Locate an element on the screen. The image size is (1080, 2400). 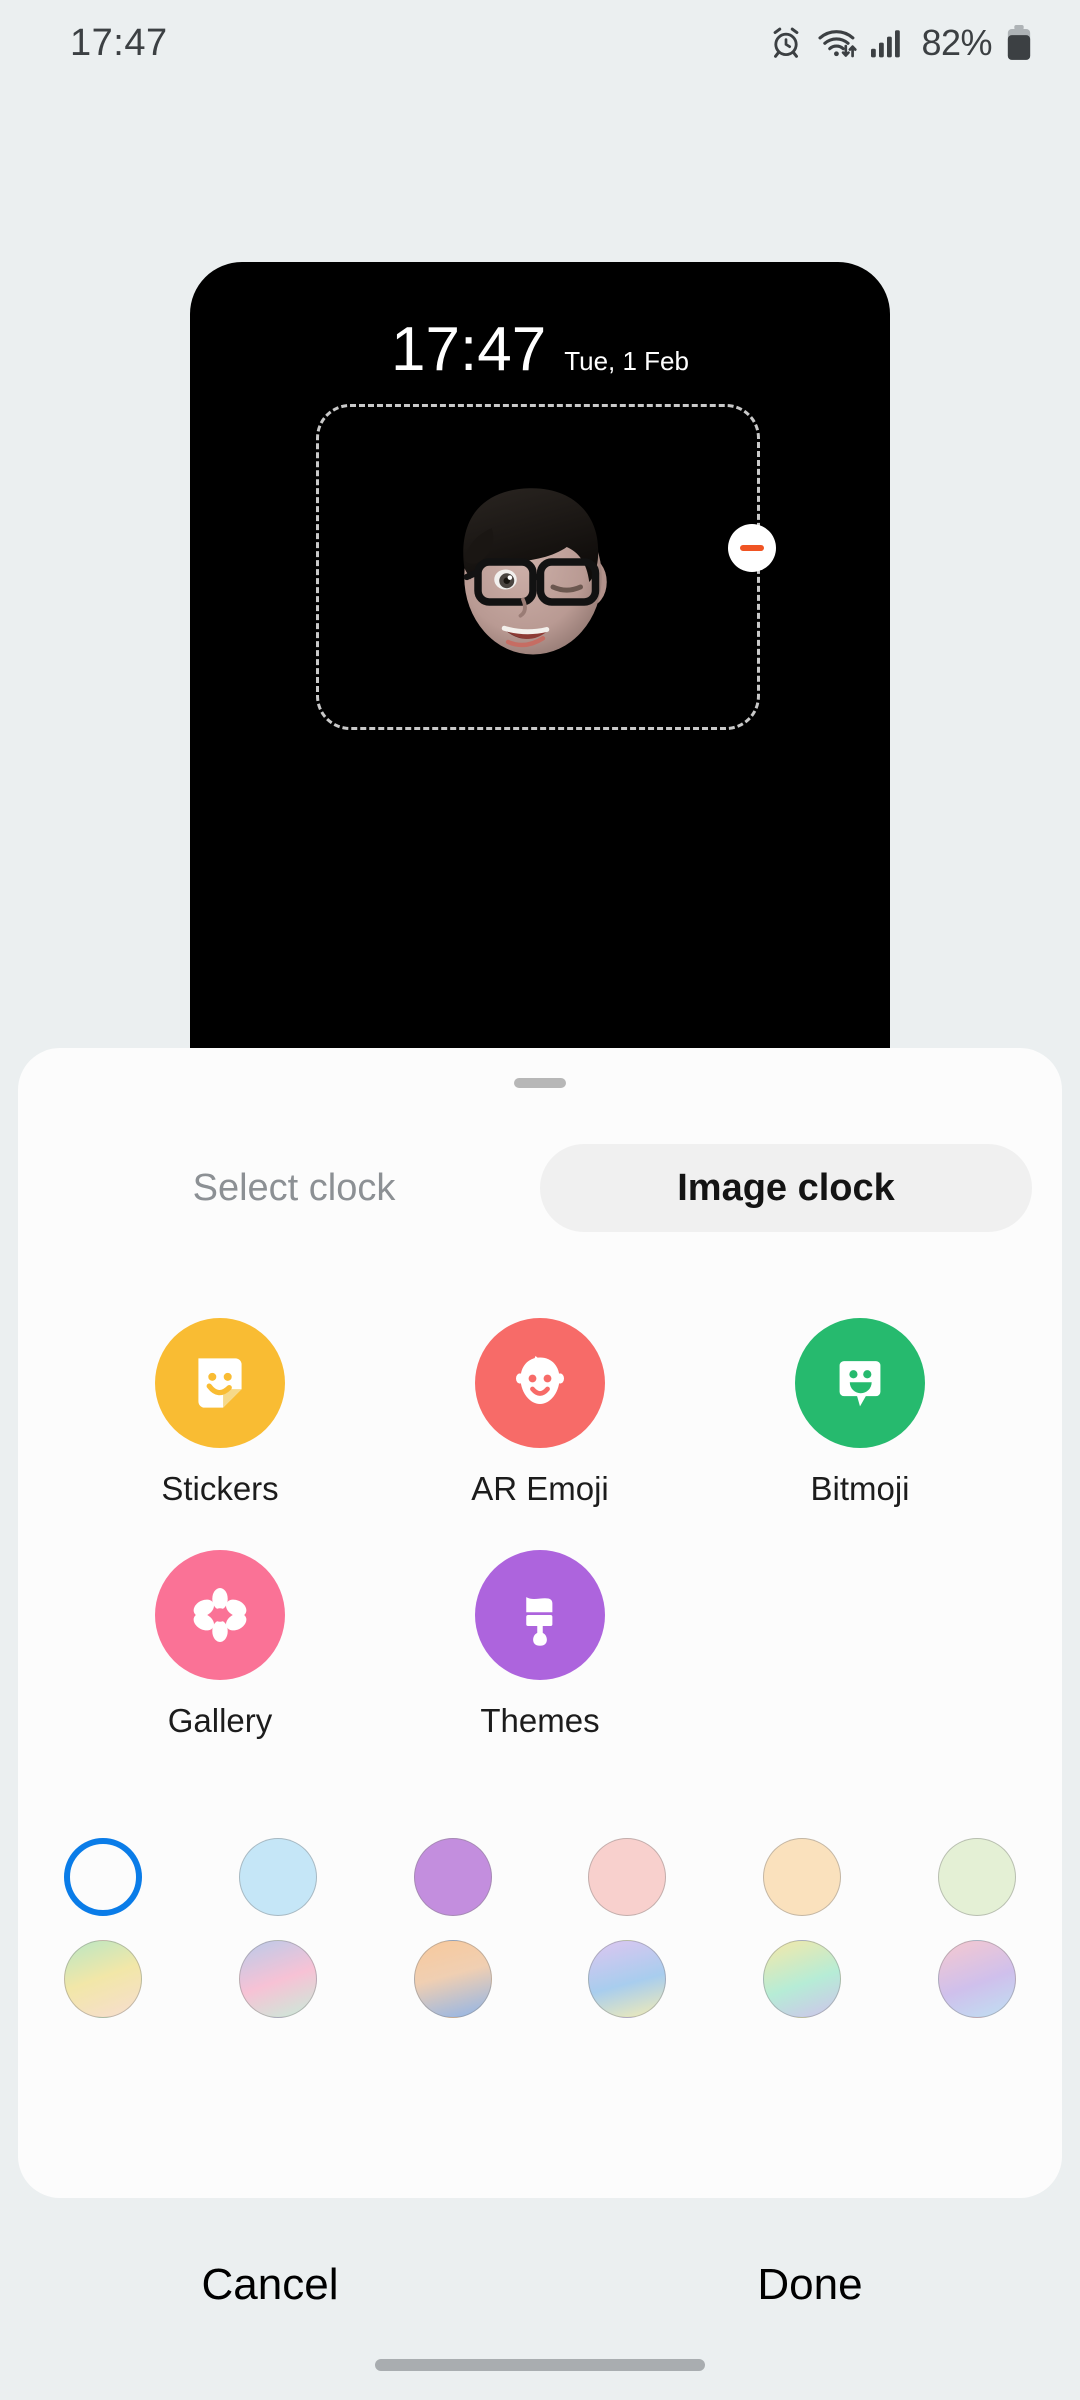
source-item-stickers: Stickers is located at coordinates (220, 1413).